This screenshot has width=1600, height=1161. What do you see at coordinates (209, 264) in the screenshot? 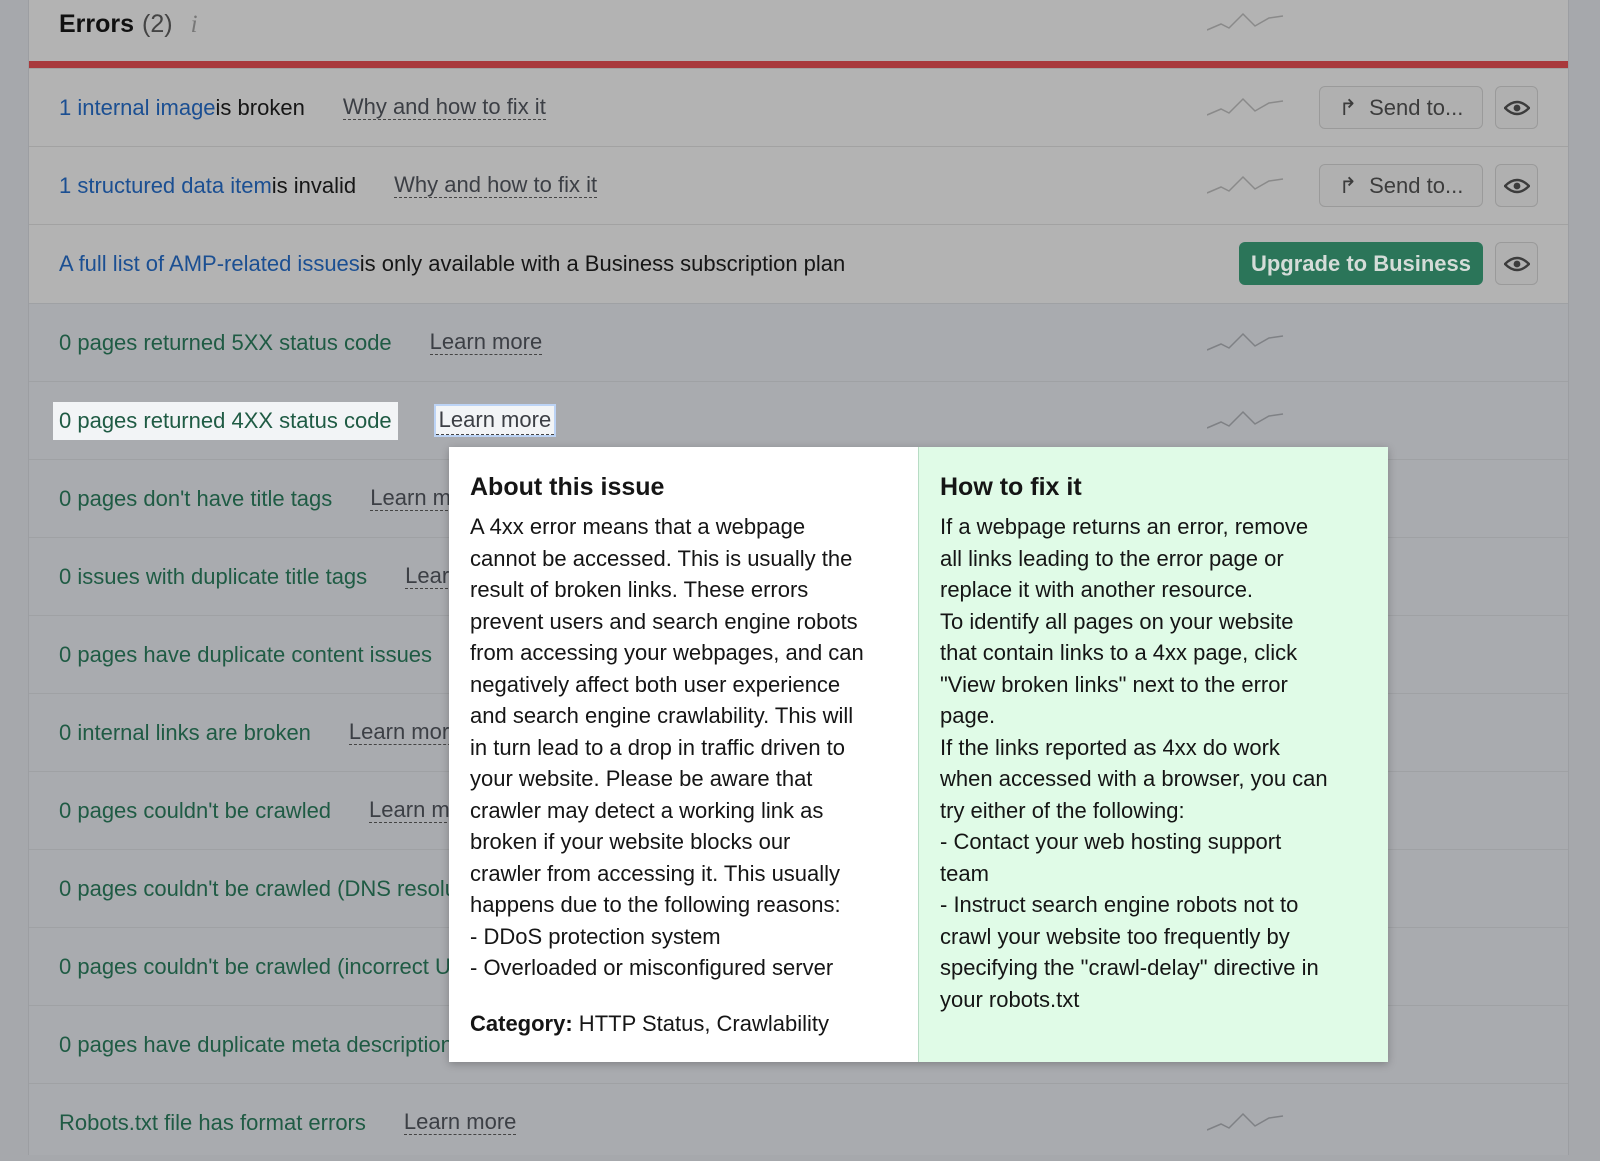
I see `issue-link: A full list of AMP-related issues` at bounding box center [209, 264].